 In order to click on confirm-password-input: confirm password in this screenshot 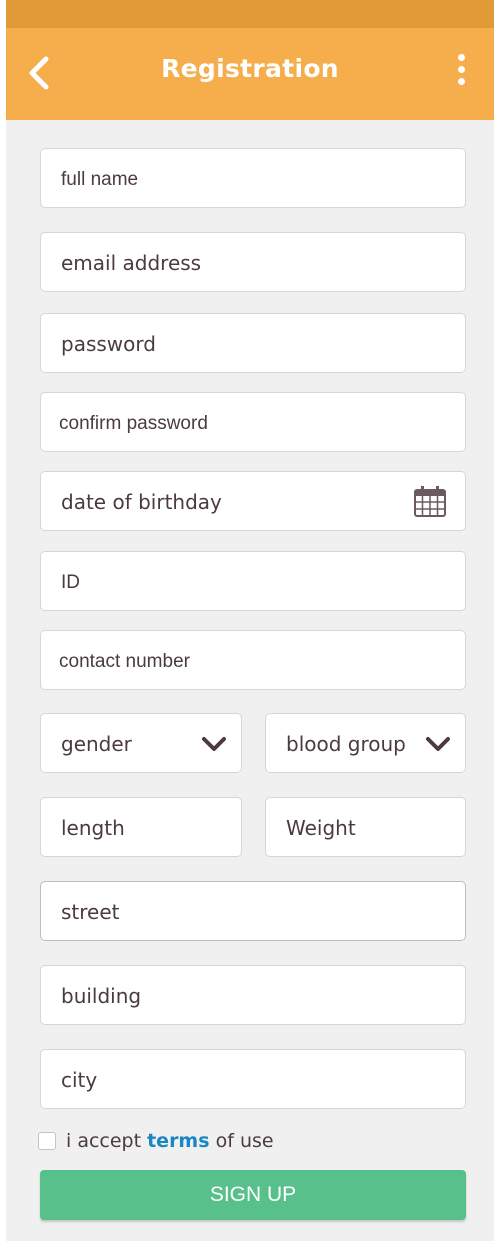, I will do `click(253, 422)`.